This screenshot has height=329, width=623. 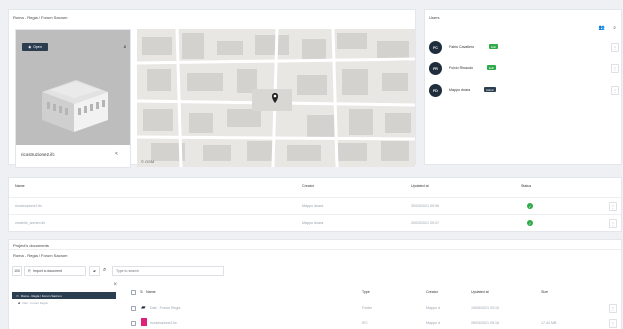 What do you see at coordinates (462, 47) in the screenshot?
I see `user-name: Fabio Cavallero` at bounding box center [462, 47].